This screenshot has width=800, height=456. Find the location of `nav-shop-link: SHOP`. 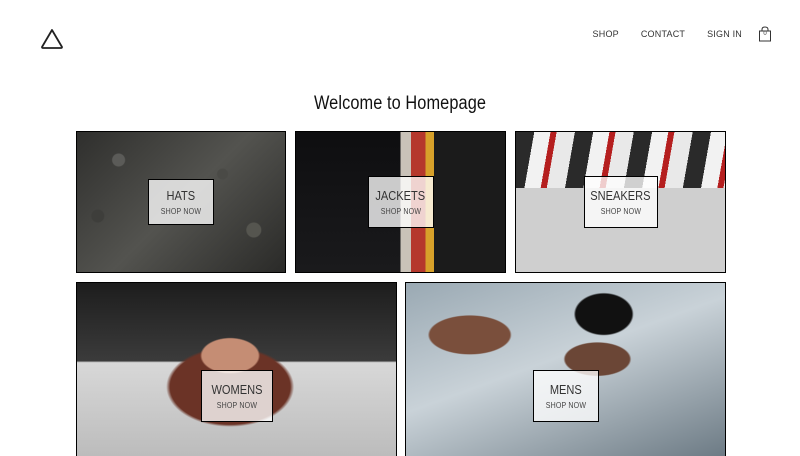

nav-shop-link: SHOP is located at coordinates (606, 34).